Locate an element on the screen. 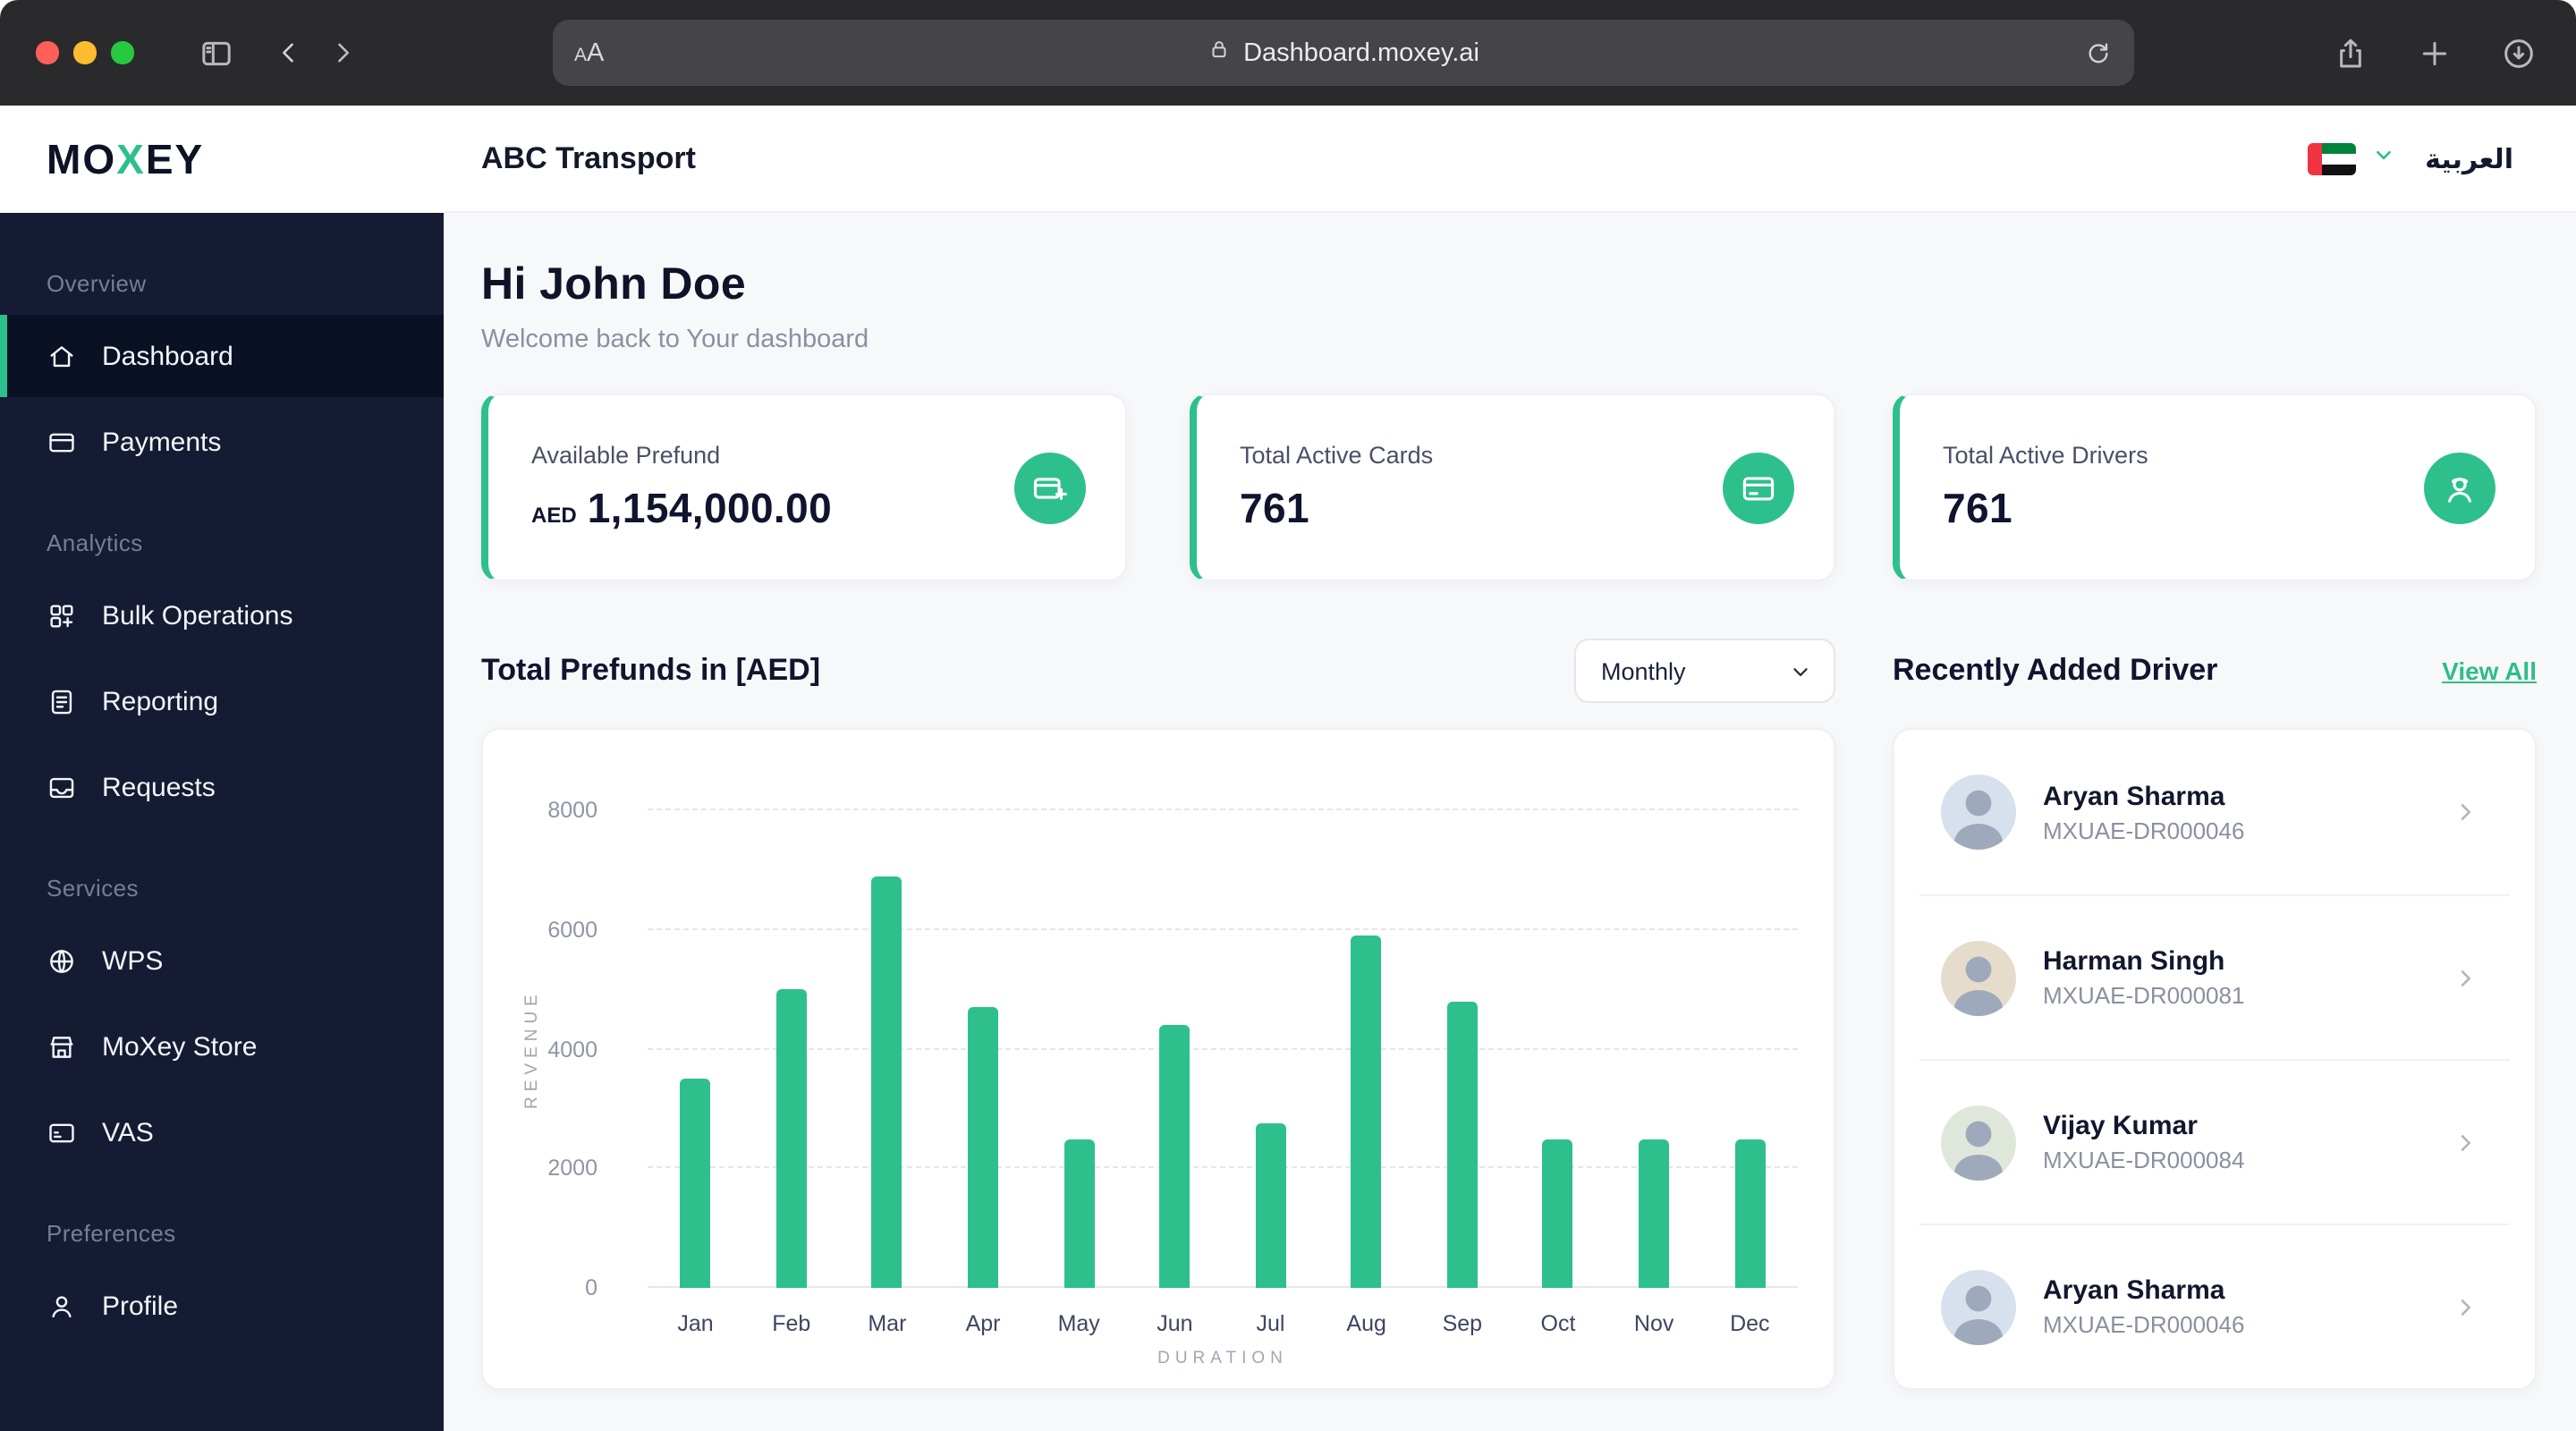 The image size is (2576, 1431). company-name: ABC Transport is located at coordinates (588, 157).